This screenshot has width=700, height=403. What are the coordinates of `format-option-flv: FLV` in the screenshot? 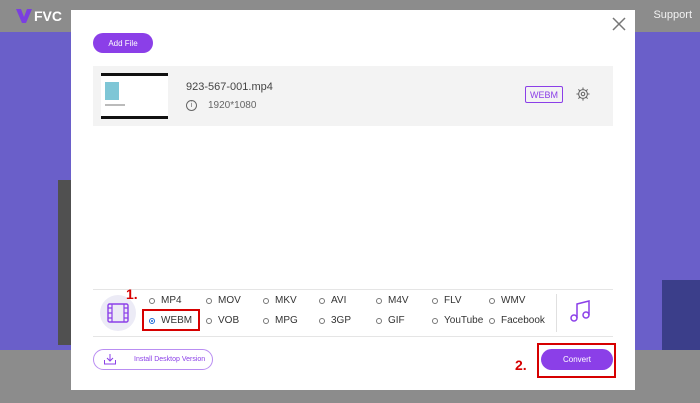 It's located at (447, 300).